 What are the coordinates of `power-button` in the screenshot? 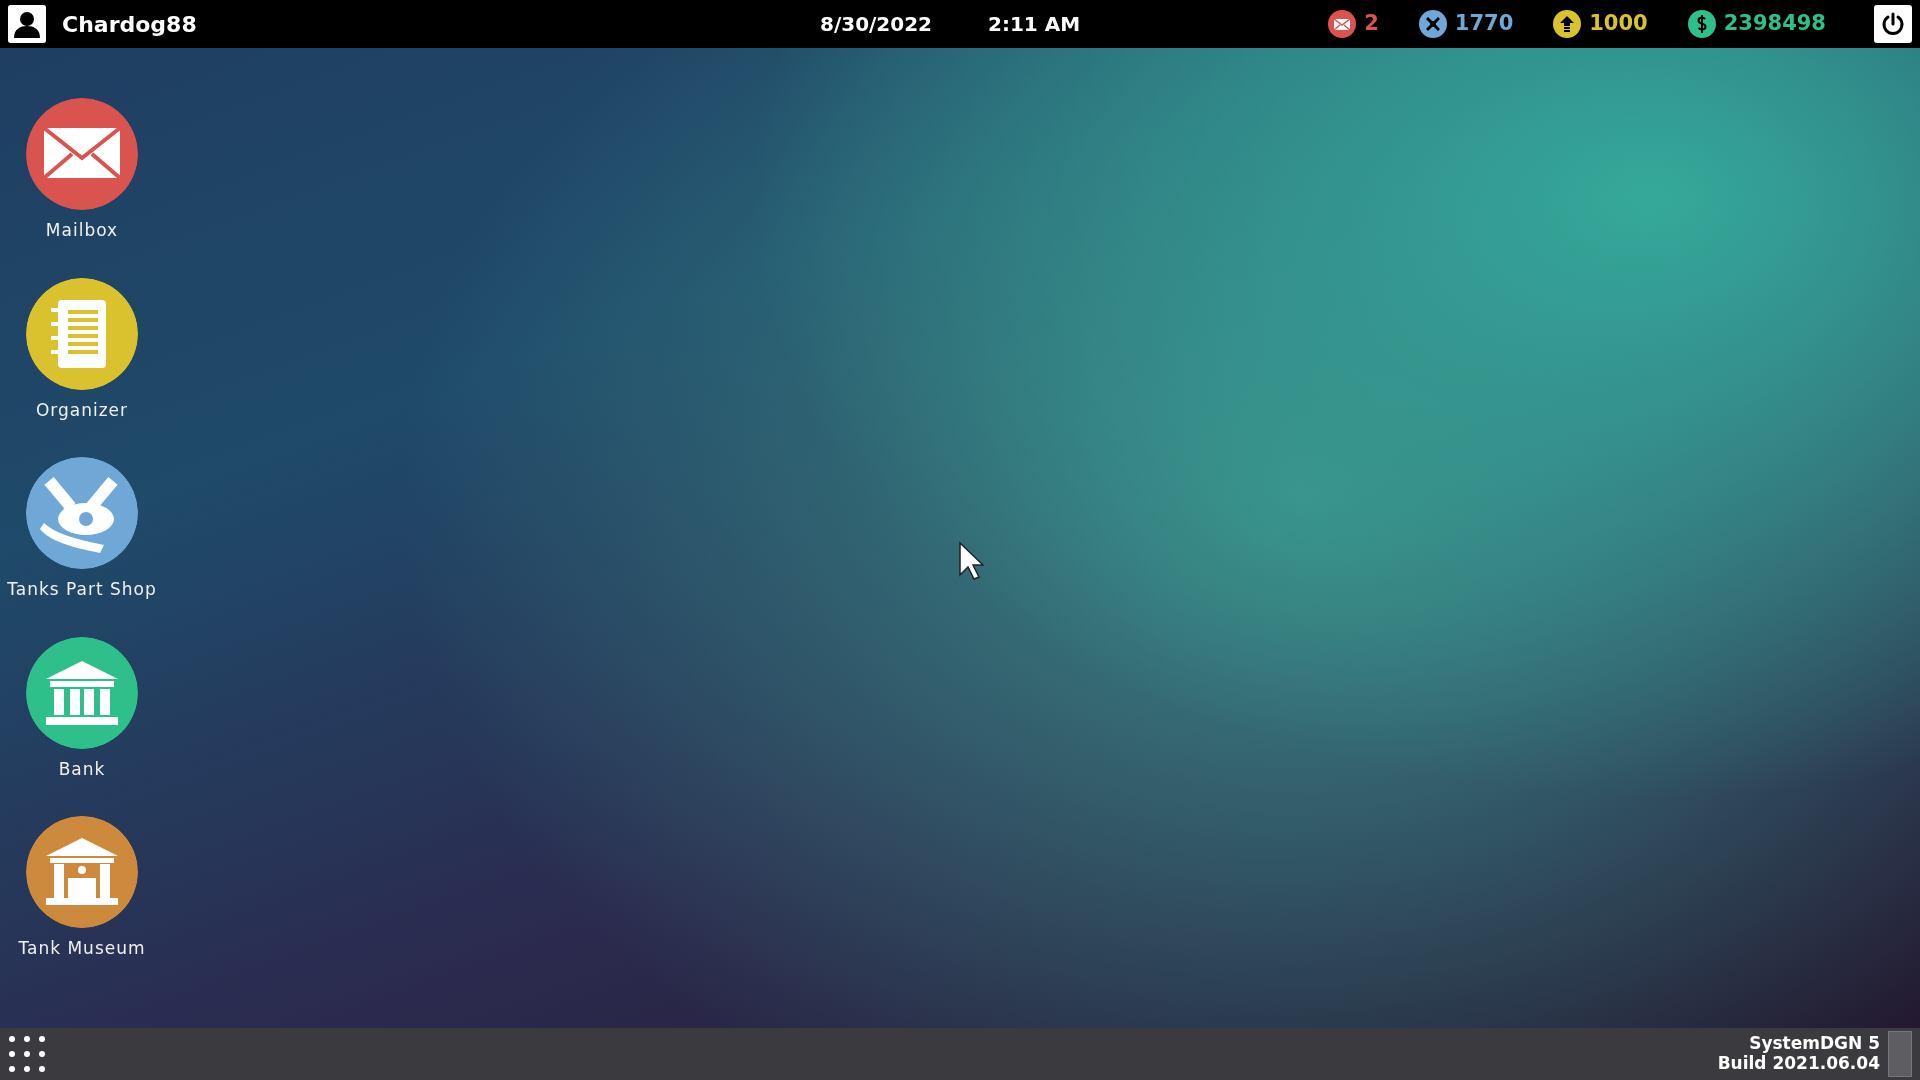 It's located at (1893, 24).